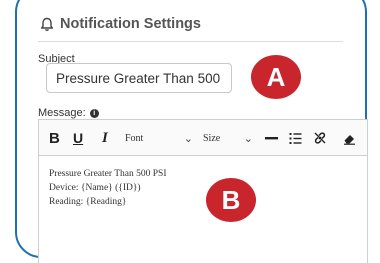 The height and width of the screenshot is (263, 380). What do you see at coordinates (54, 138) in the screenshot?
I see `bold-button: B` at bounding box center [54, 138].